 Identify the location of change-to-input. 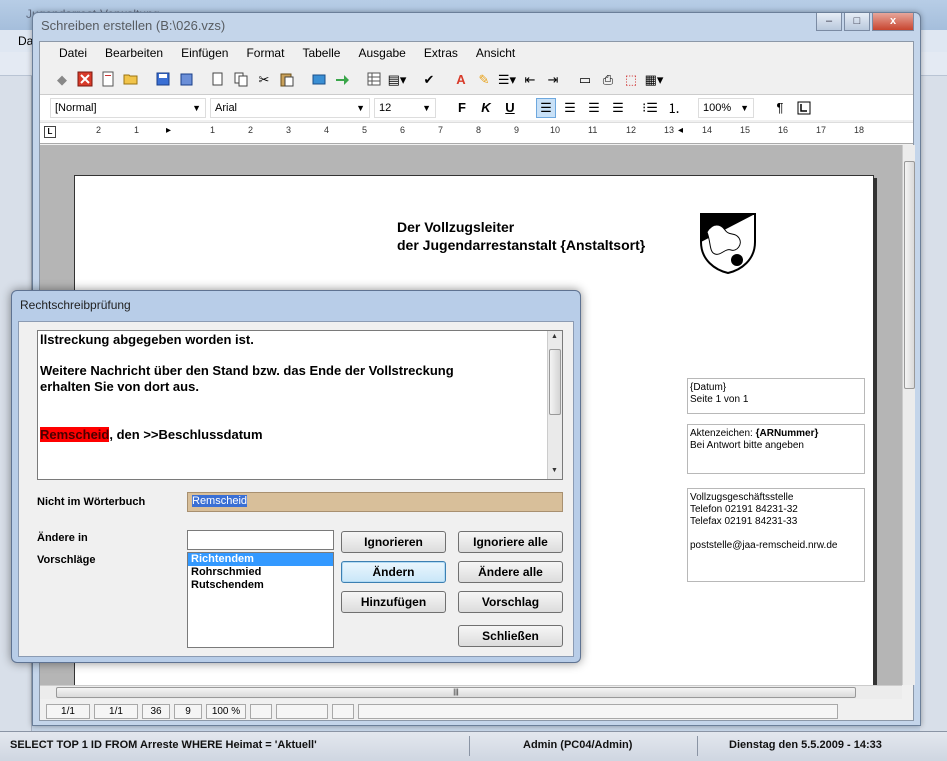
(260, 540).